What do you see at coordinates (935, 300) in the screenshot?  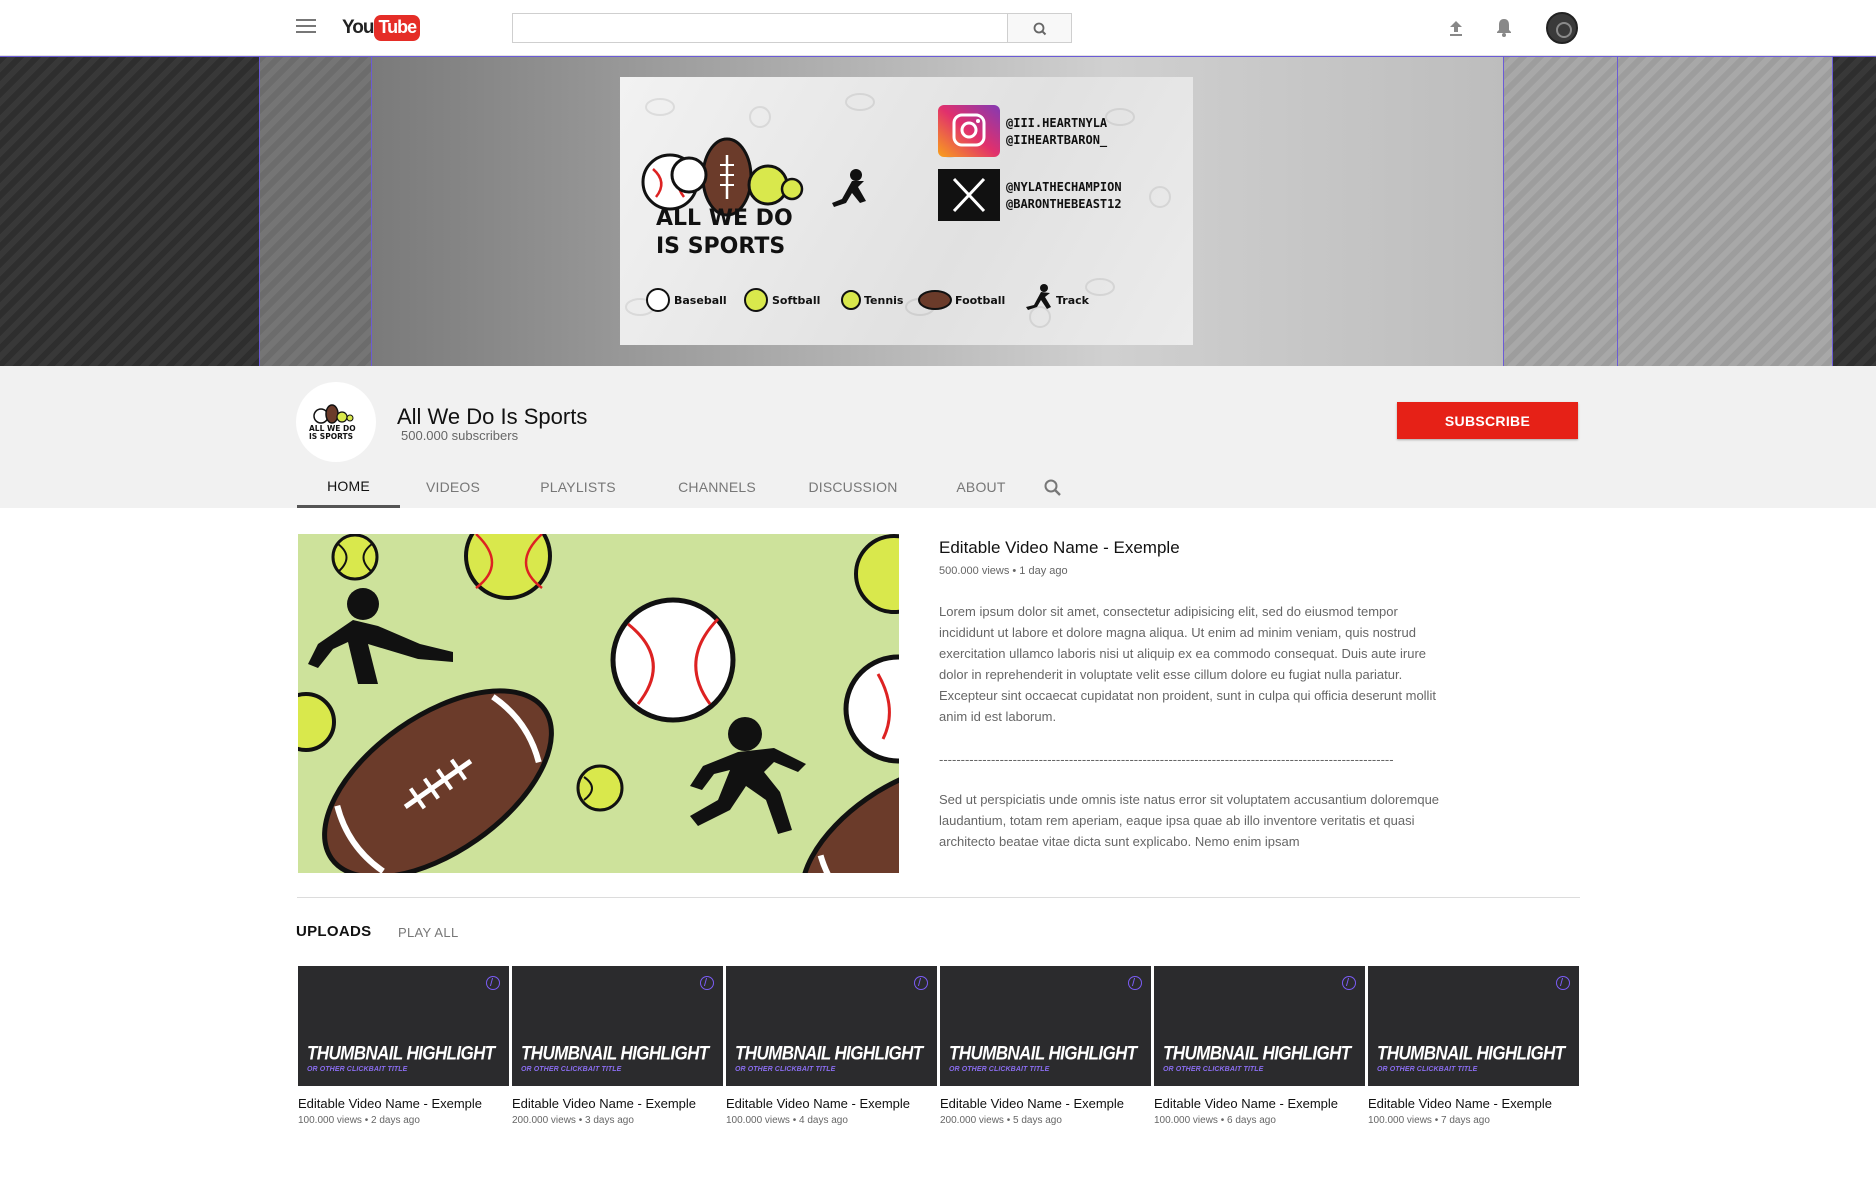 I see `football-icon` at bounding box center [935, 300].